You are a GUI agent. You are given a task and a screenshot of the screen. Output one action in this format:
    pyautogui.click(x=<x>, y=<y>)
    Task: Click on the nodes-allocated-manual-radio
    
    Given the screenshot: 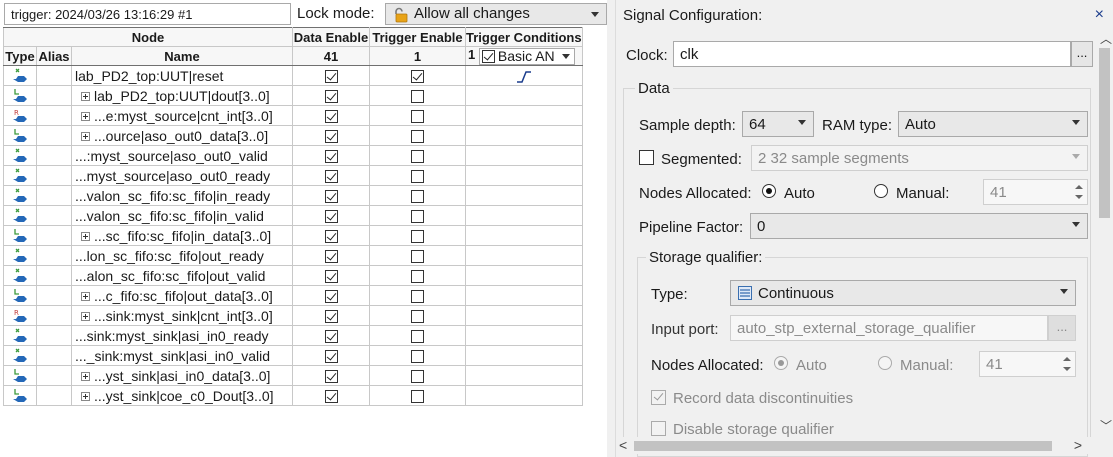 What is the action you would take?
    pyautogui.click(x=881, y=191)
    